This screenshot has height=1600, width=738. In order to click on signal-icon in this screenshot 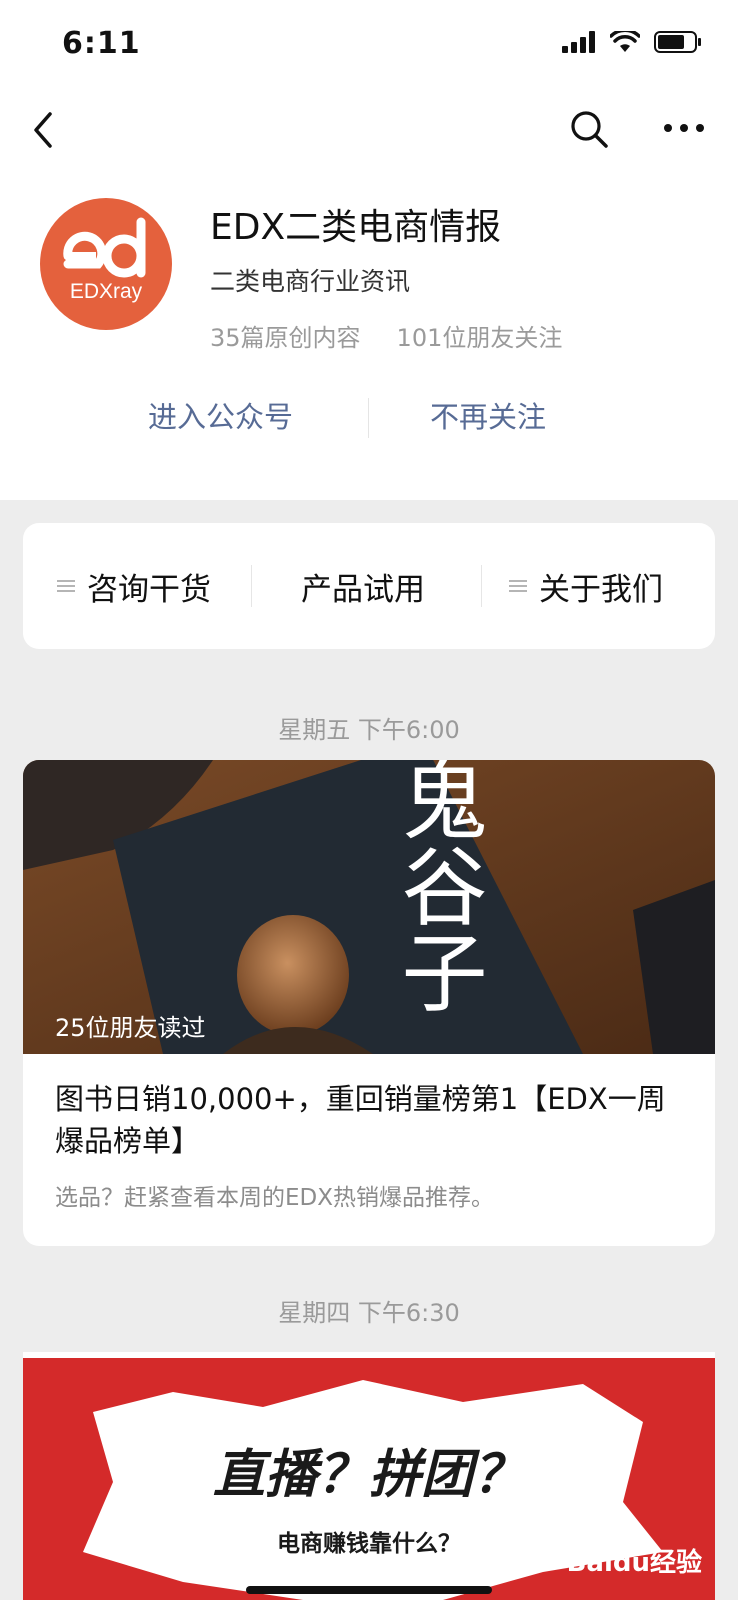, I will do `click(578, 42)`.